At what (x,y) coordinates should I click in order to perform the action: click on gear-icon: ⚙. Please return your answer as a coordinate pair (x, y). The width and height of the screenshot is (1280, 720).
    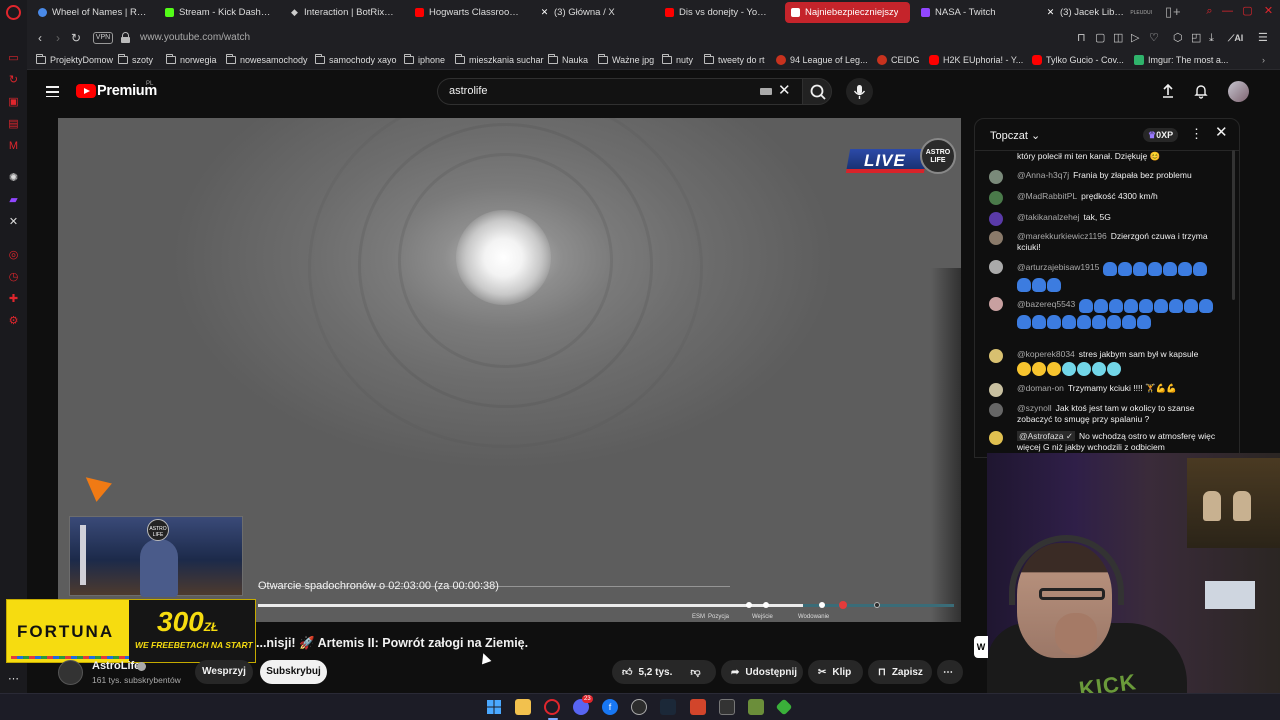
    Looking at the image, I should click on (13, 321).